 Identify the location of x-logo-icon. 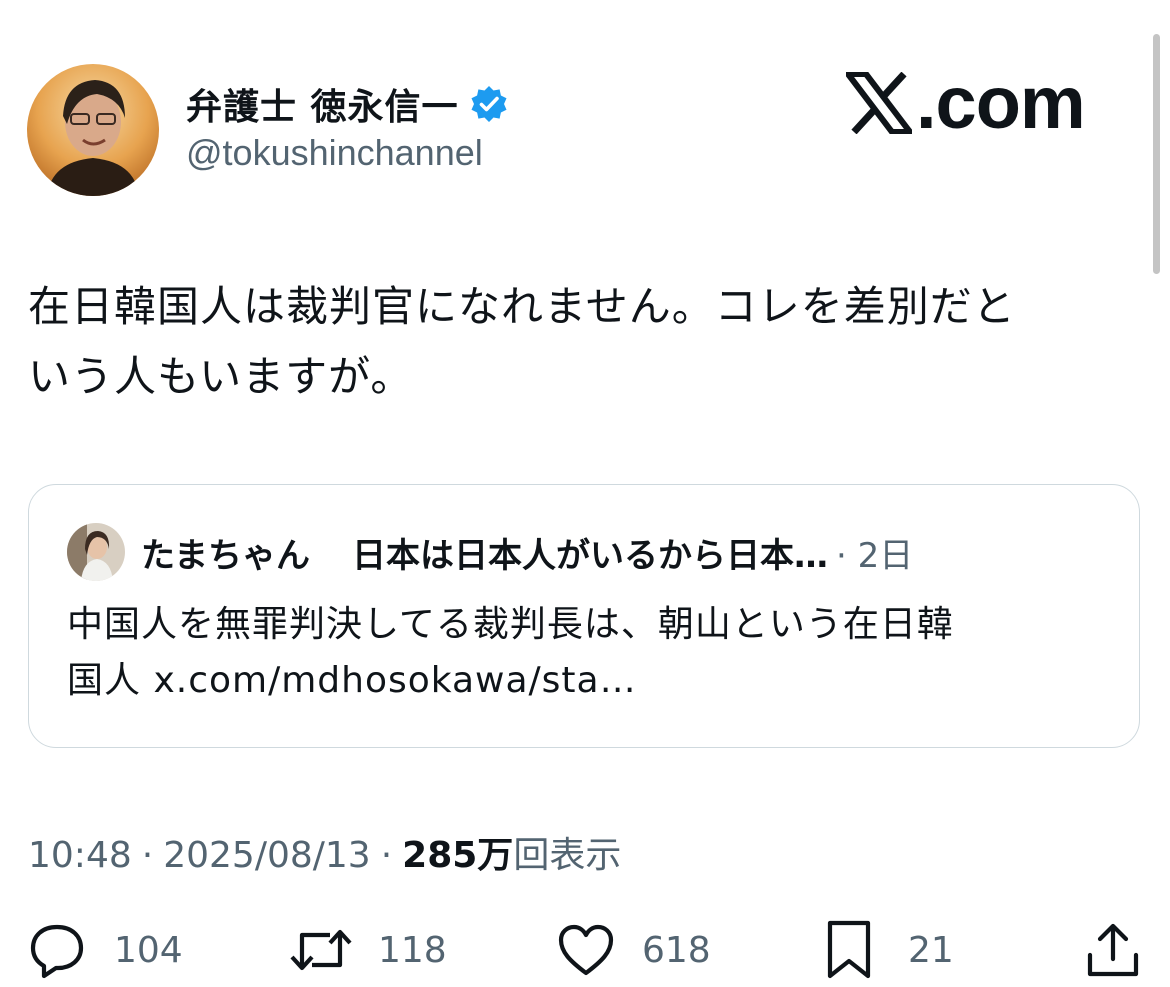
(879, 103).